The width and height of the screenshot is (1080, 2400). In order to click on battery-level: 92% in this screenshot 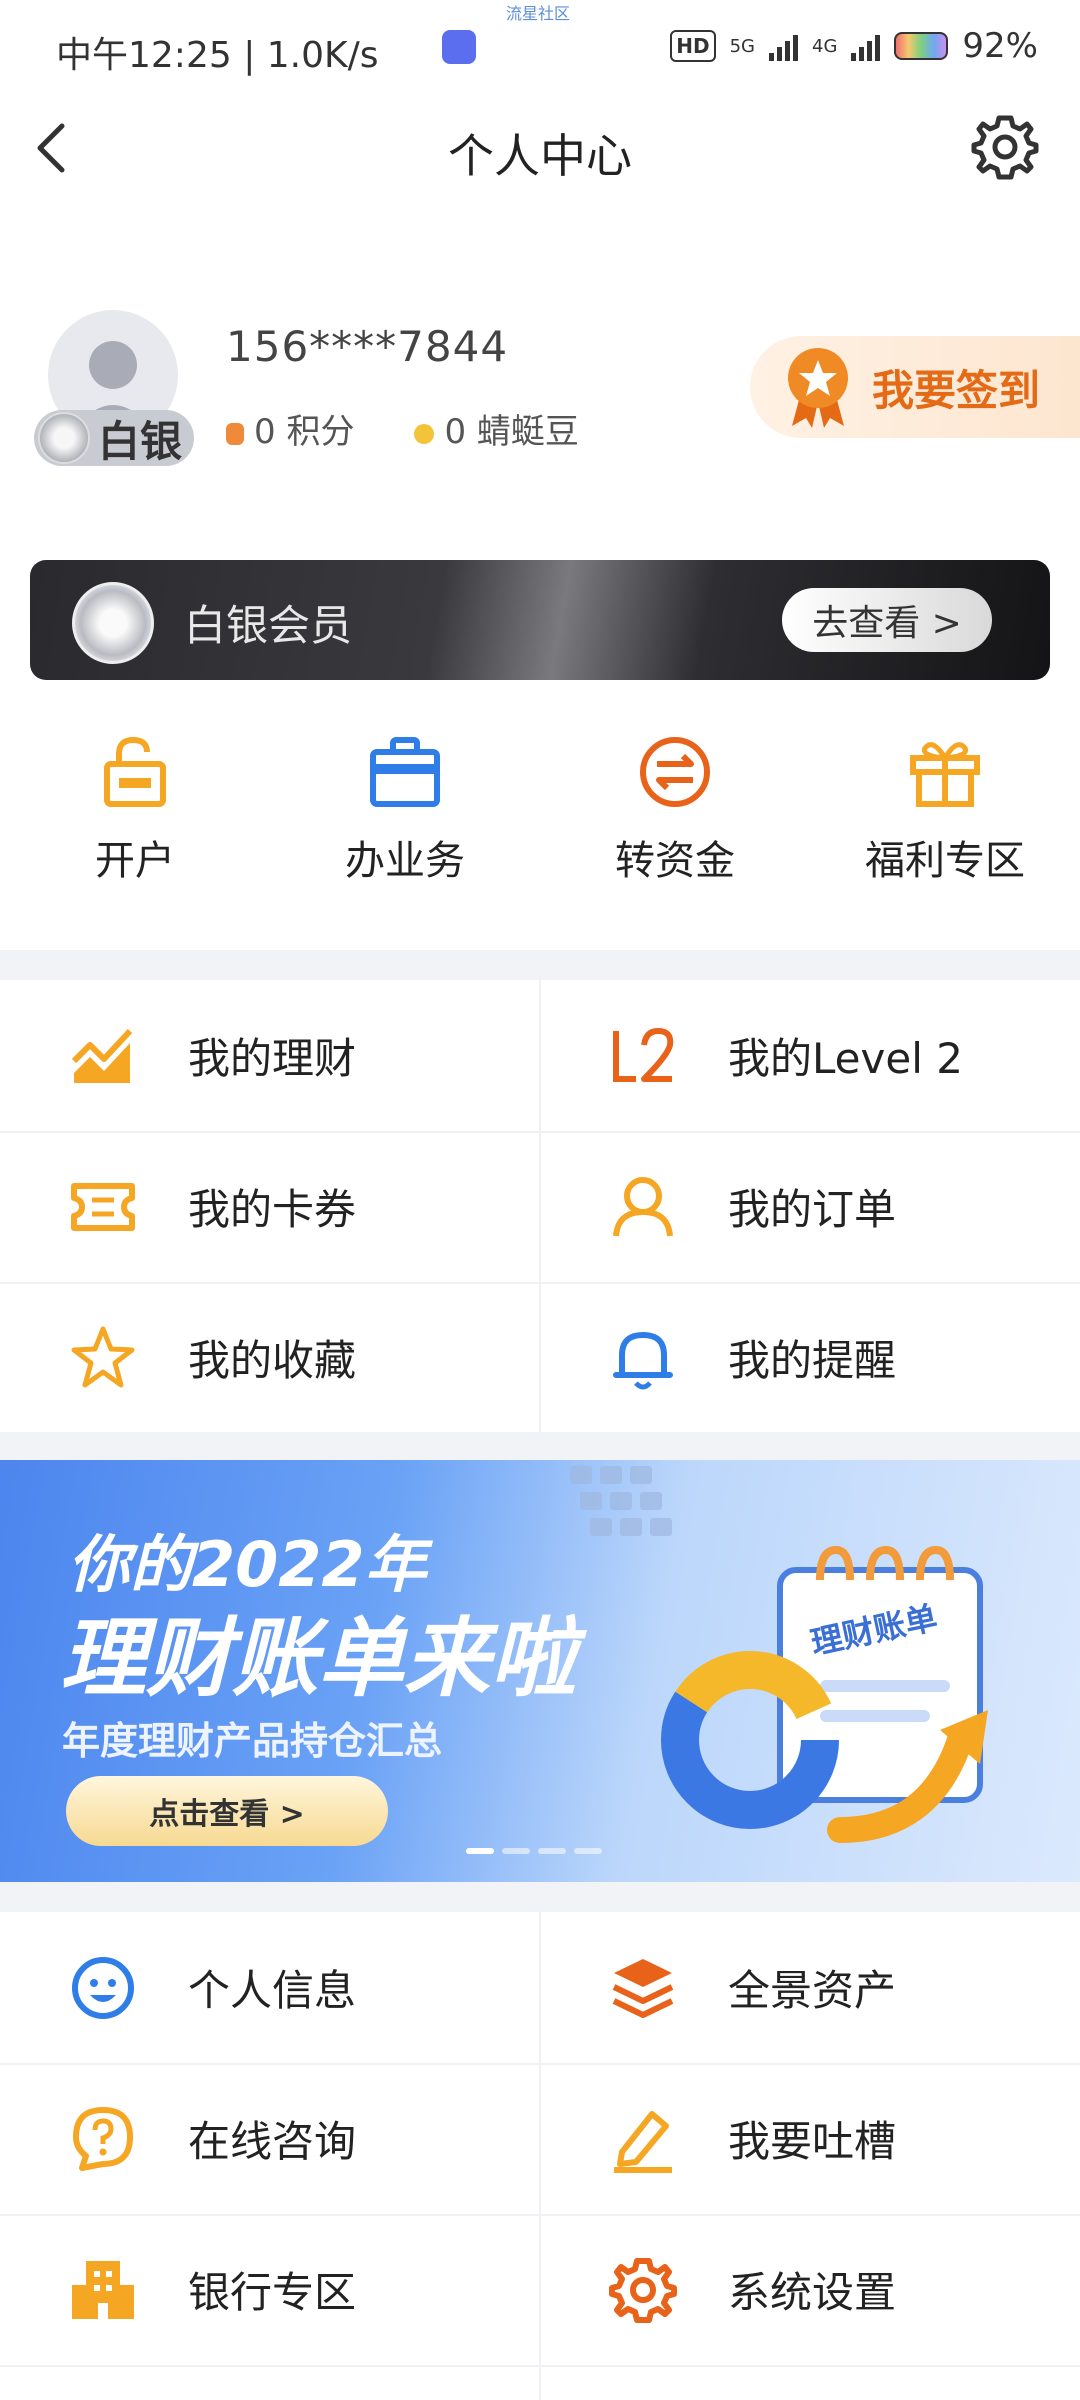, I will do `click(1000, 46)`.